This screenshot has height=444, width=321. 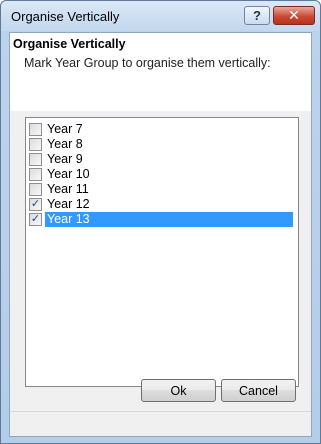 What do you see at coordinates (65, 159) in the screenshot?
I see `list-item-label: Year 9` at bounding box center [65, 159].